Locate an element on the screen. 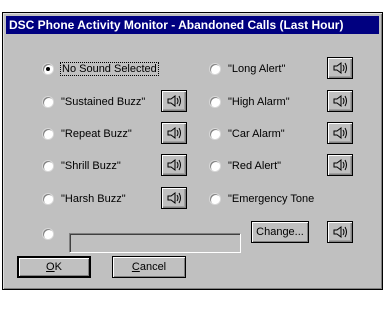  option-harsh-buzz: "Harsh Buzz" is located at coordinates (84, 199).